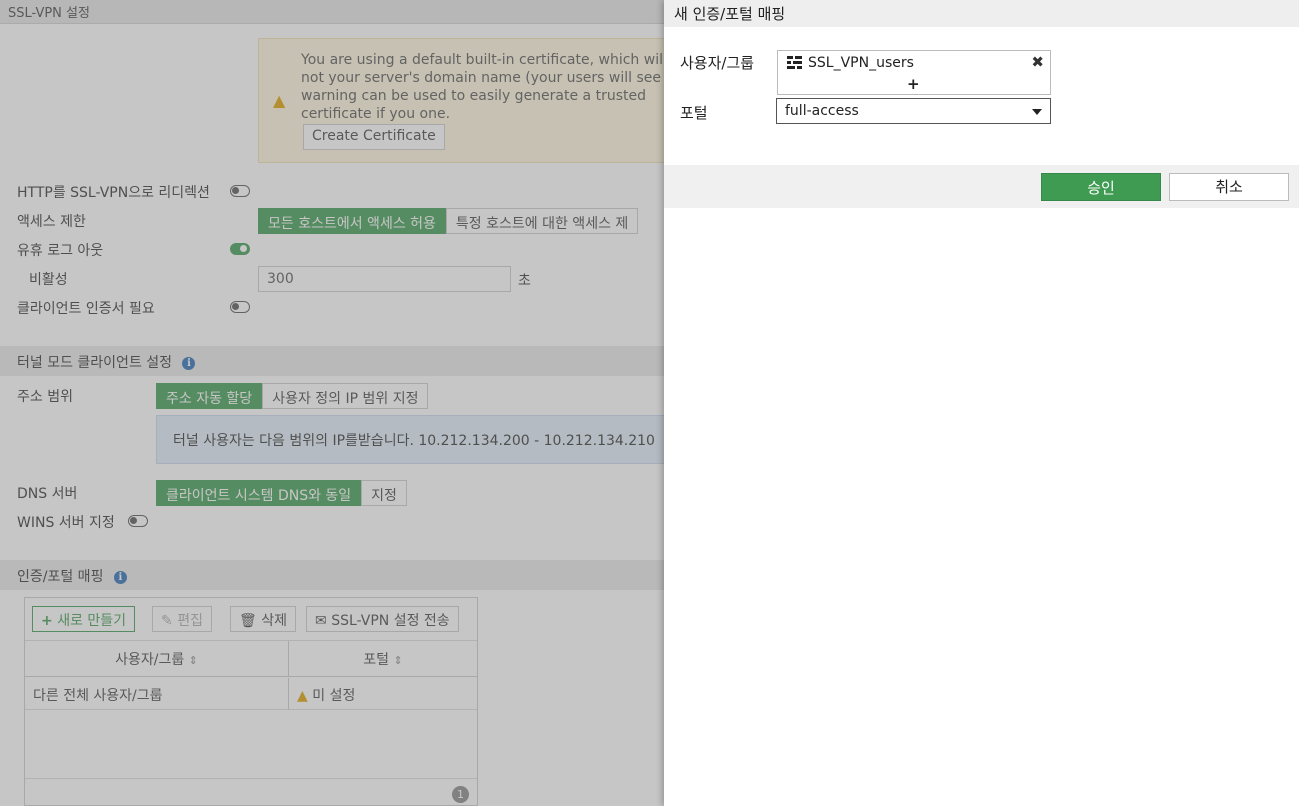 The width and height of the screenshot is (1299, 806). What do you see at coordinates (717, 63) in the screenshot?
I see `user-group-label: 사용자/그룹` at bounding box center [717, 63].